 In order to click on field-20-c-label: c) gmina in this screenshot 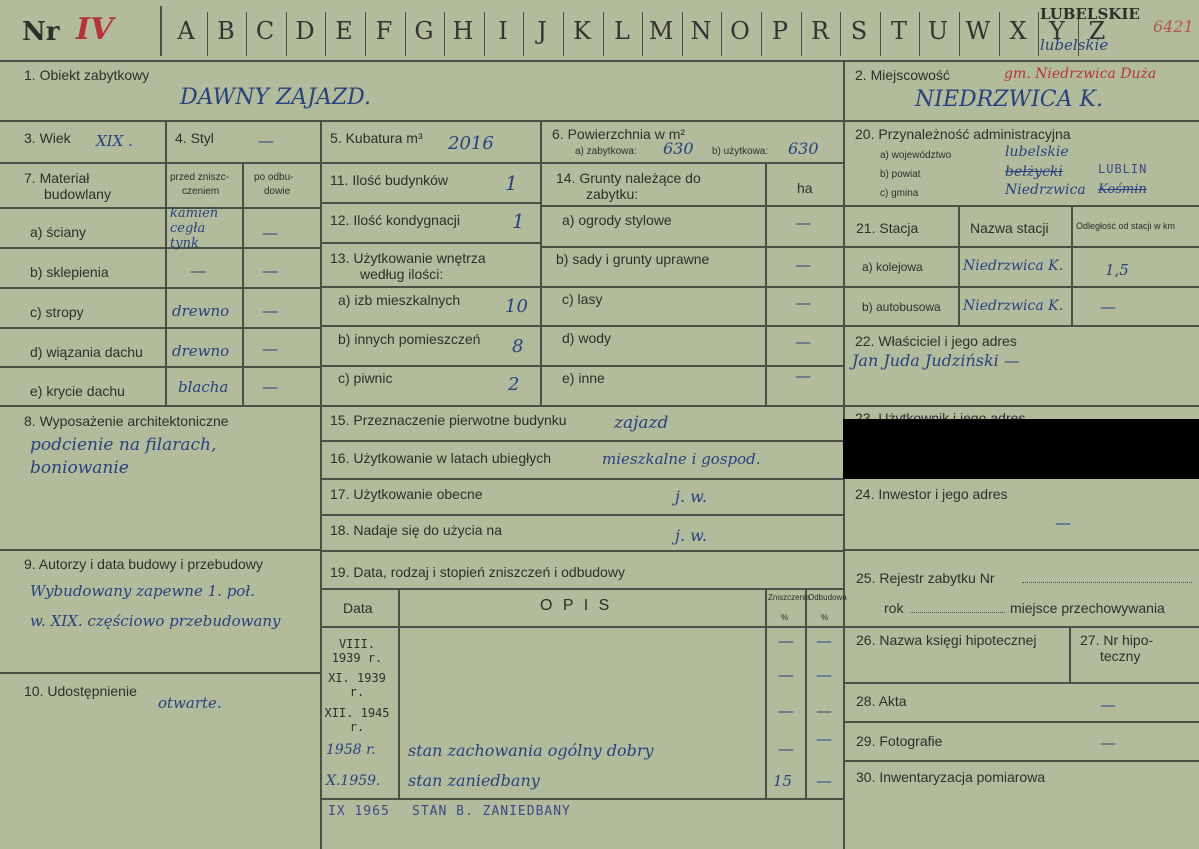, I will do `click(899, 193)`.